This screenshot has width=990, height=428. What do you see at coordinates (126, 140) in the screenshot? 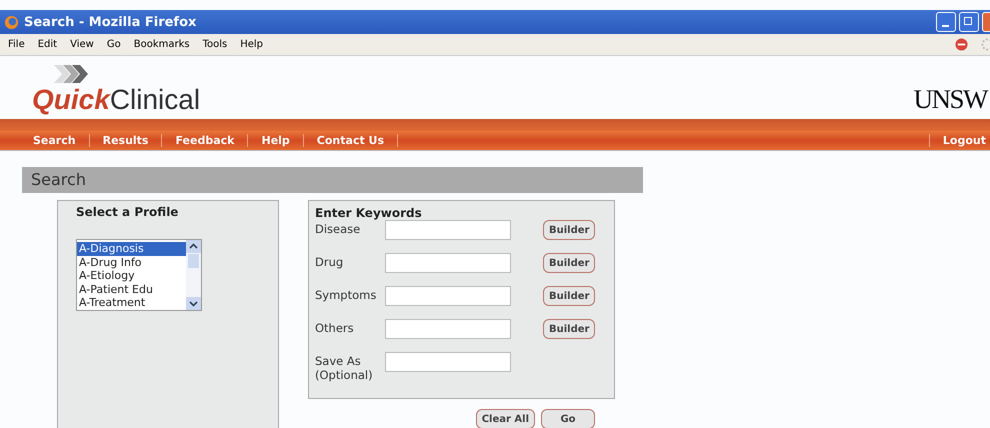
I see `nav-link: Results` at bounding box center [126, 140].